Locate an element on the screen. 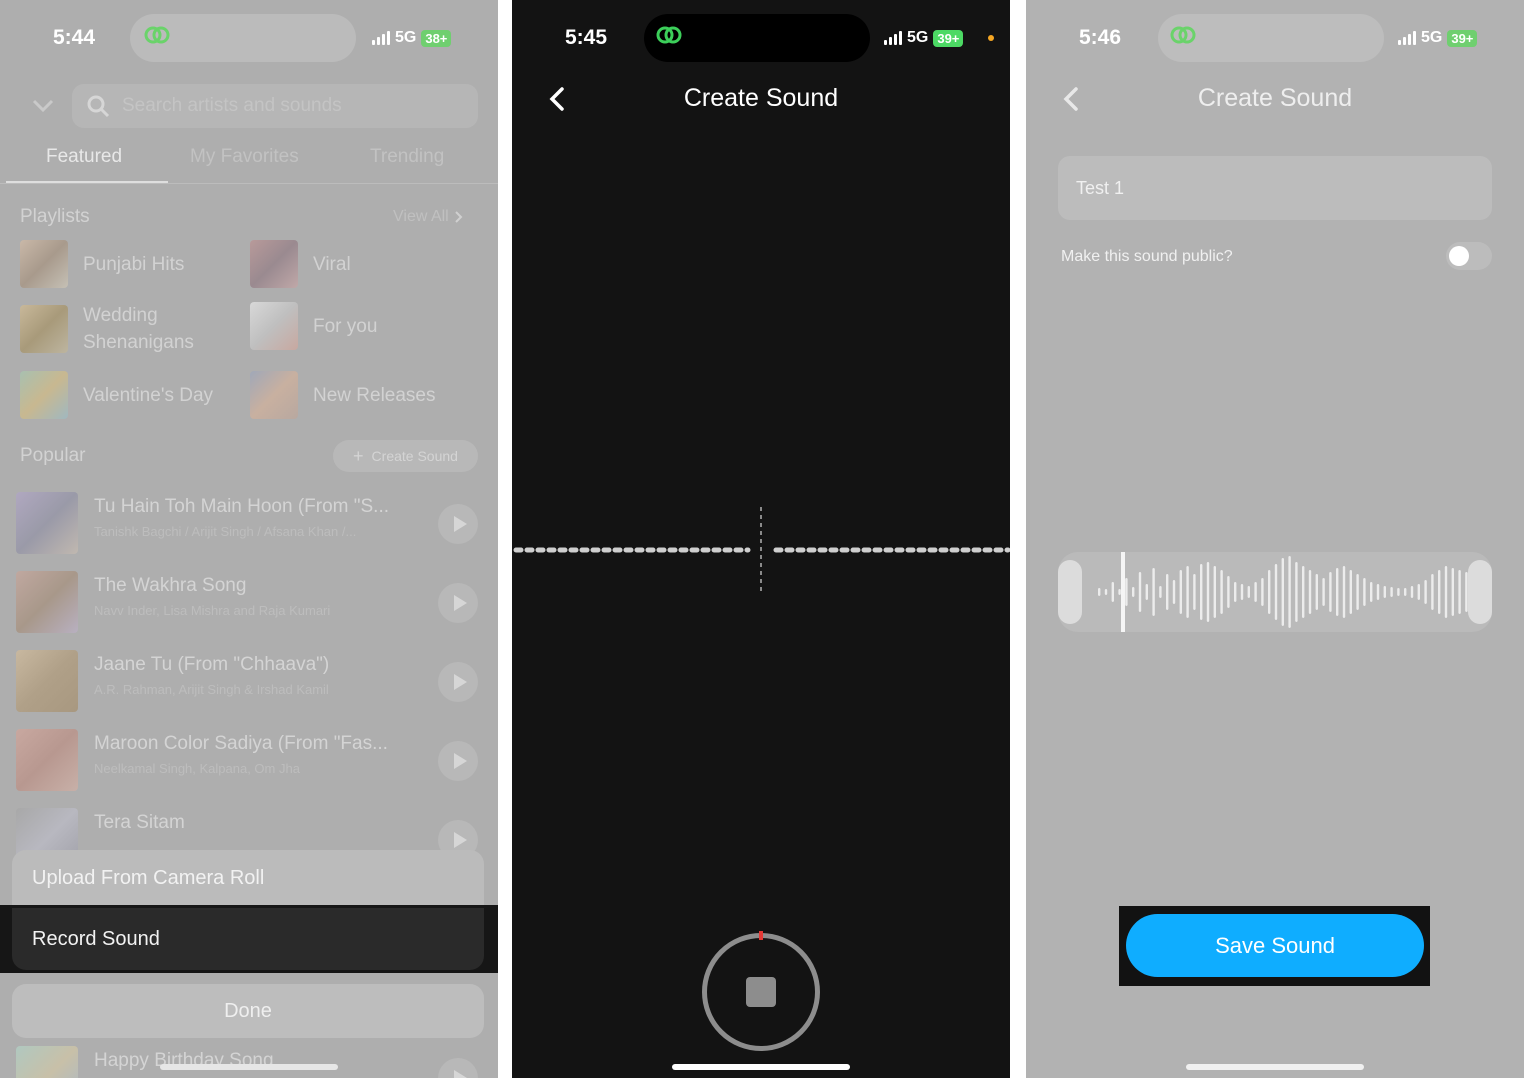 The image size is (1524, 1078). save-sound-label: Save Sound is located at coordinates (1275, 945).